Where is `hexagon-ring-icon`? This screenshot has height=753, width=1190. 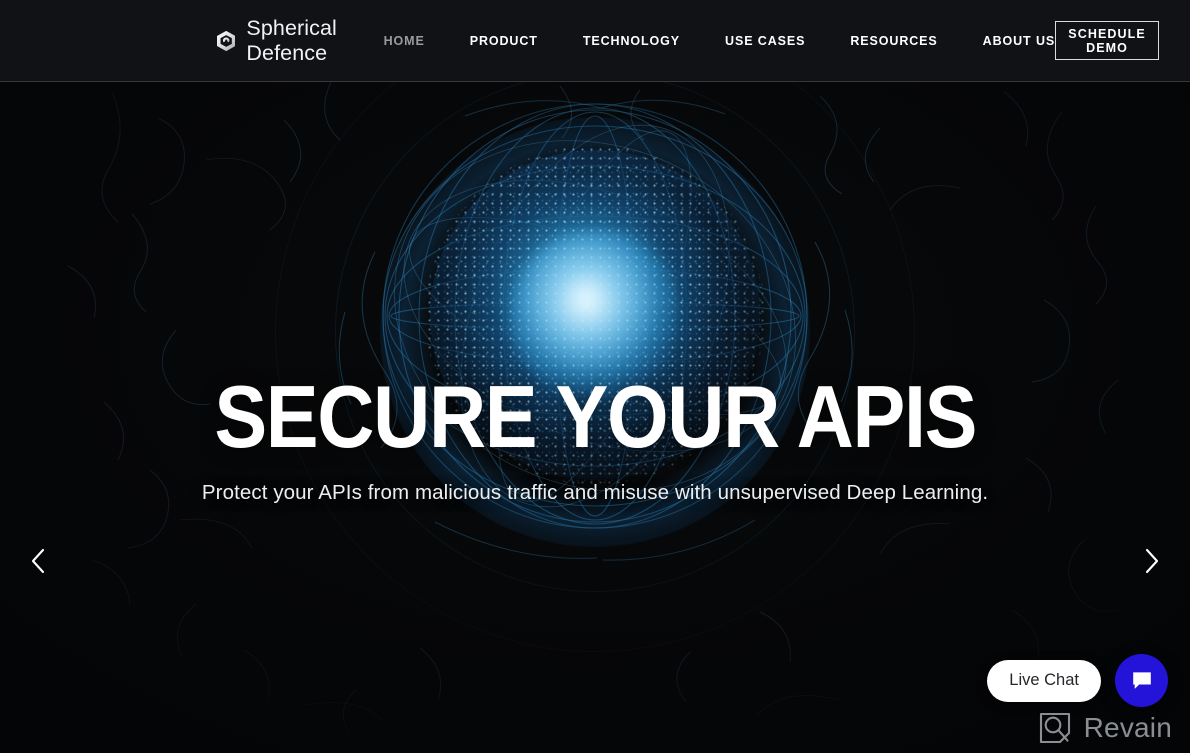
hexagon-ring-icon is located at coordinates (226, 40).